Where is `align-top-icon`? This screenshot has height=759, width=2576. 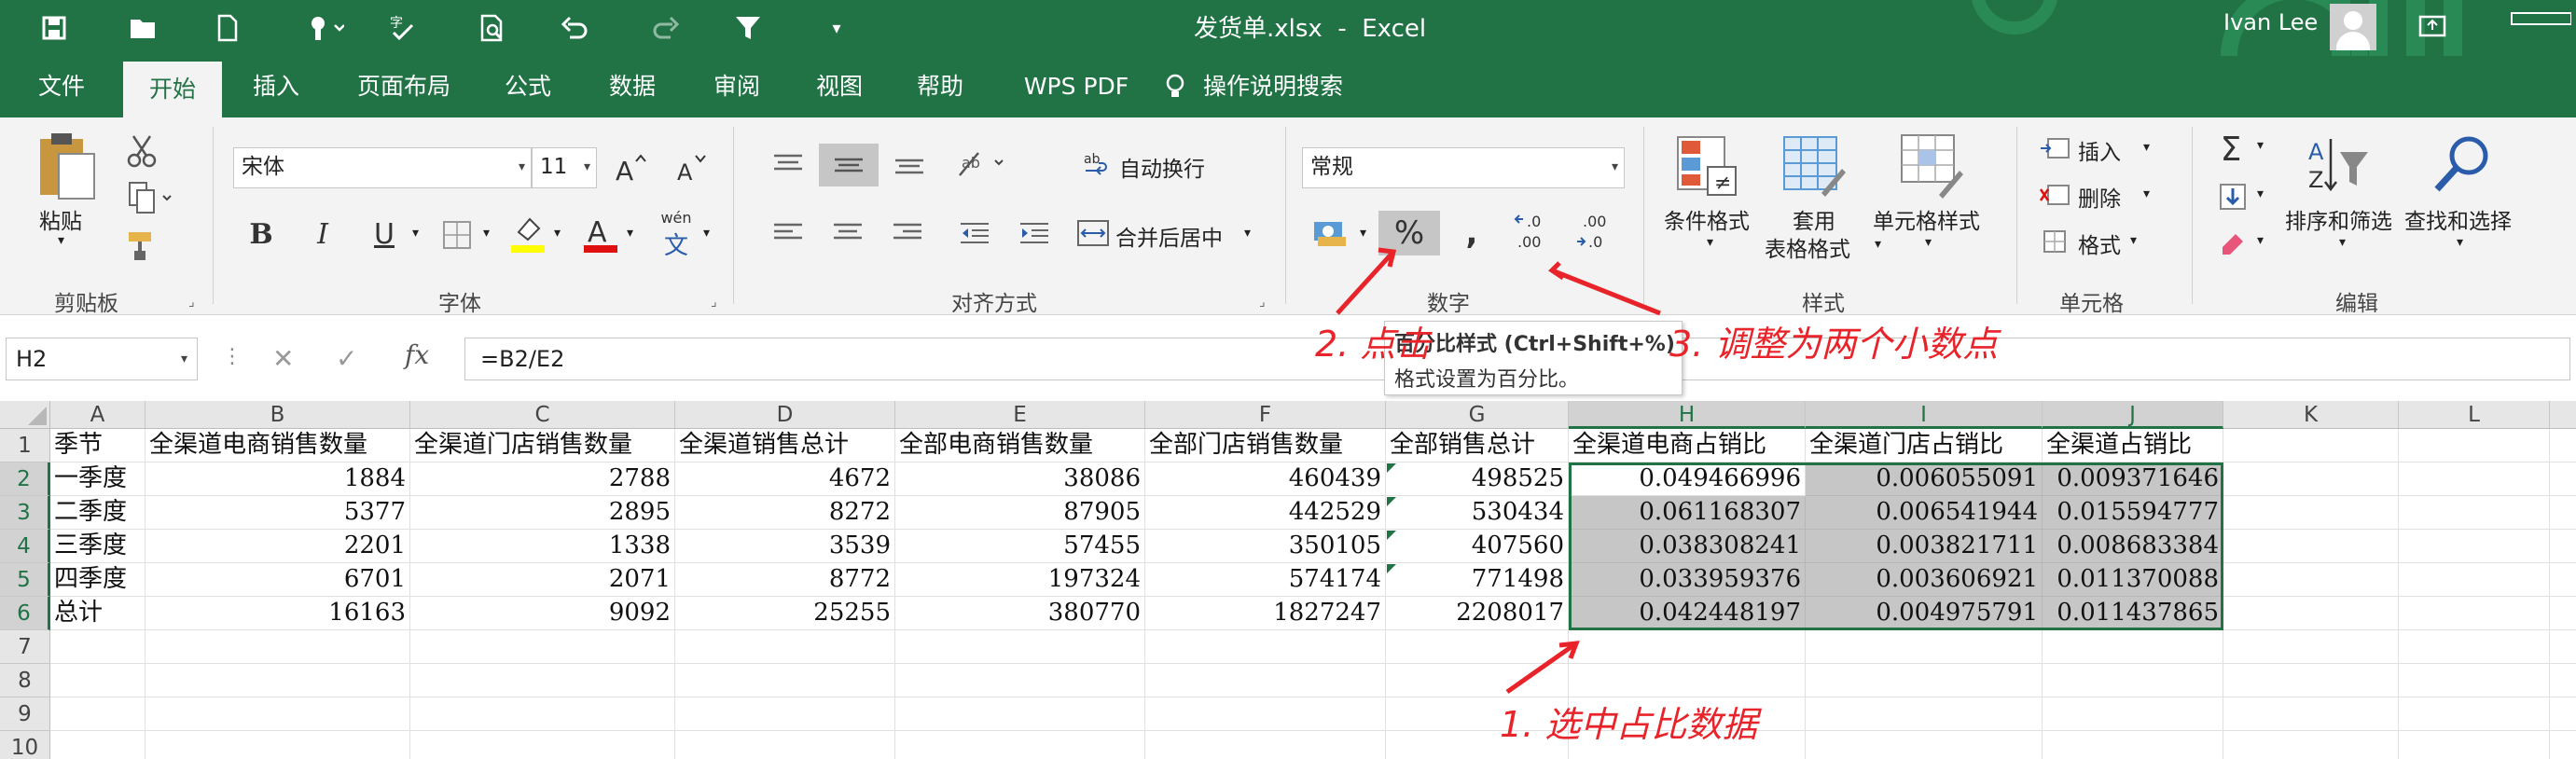
align-top-icon is located at coordinates (788, 164).